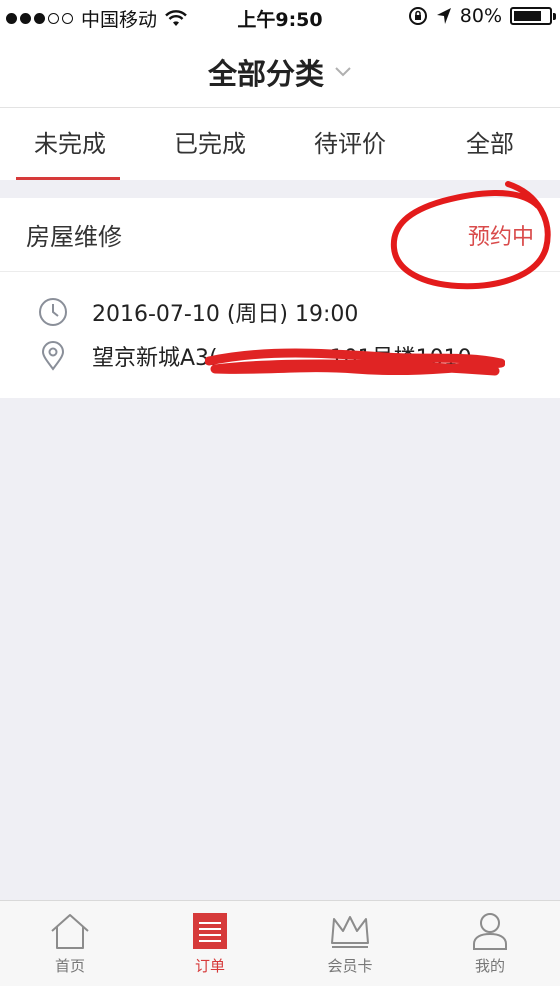 Image resolution: width=560 pixels, height=986 pixels. I want to click on battery-percent: 80%, so click(480, 16).